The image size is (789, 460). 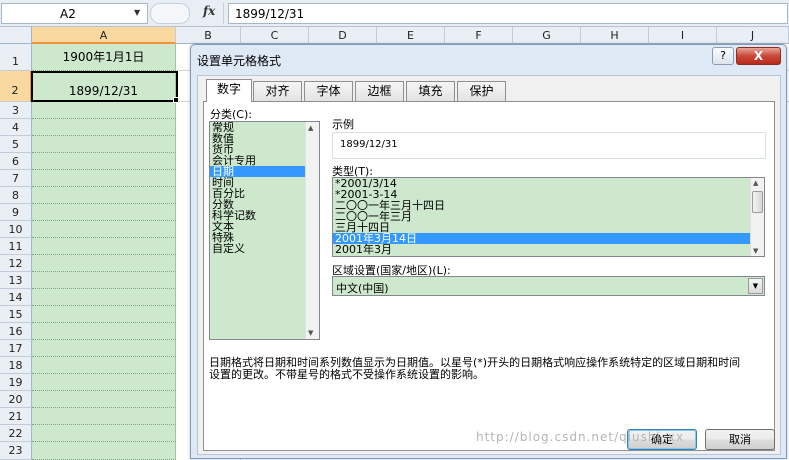 What do you see at coordinates (264, 182) in the screenshot?
I see `category-item: 时间` at bounding box center [264, 182].